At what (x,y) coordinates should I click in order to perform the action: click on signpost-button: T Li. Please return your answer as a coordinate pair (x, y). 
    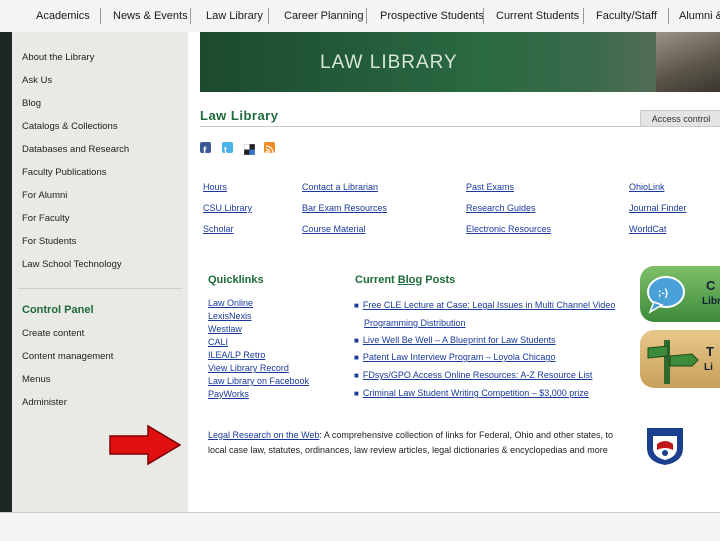
    Looking at the image, I should click on (680, 359).